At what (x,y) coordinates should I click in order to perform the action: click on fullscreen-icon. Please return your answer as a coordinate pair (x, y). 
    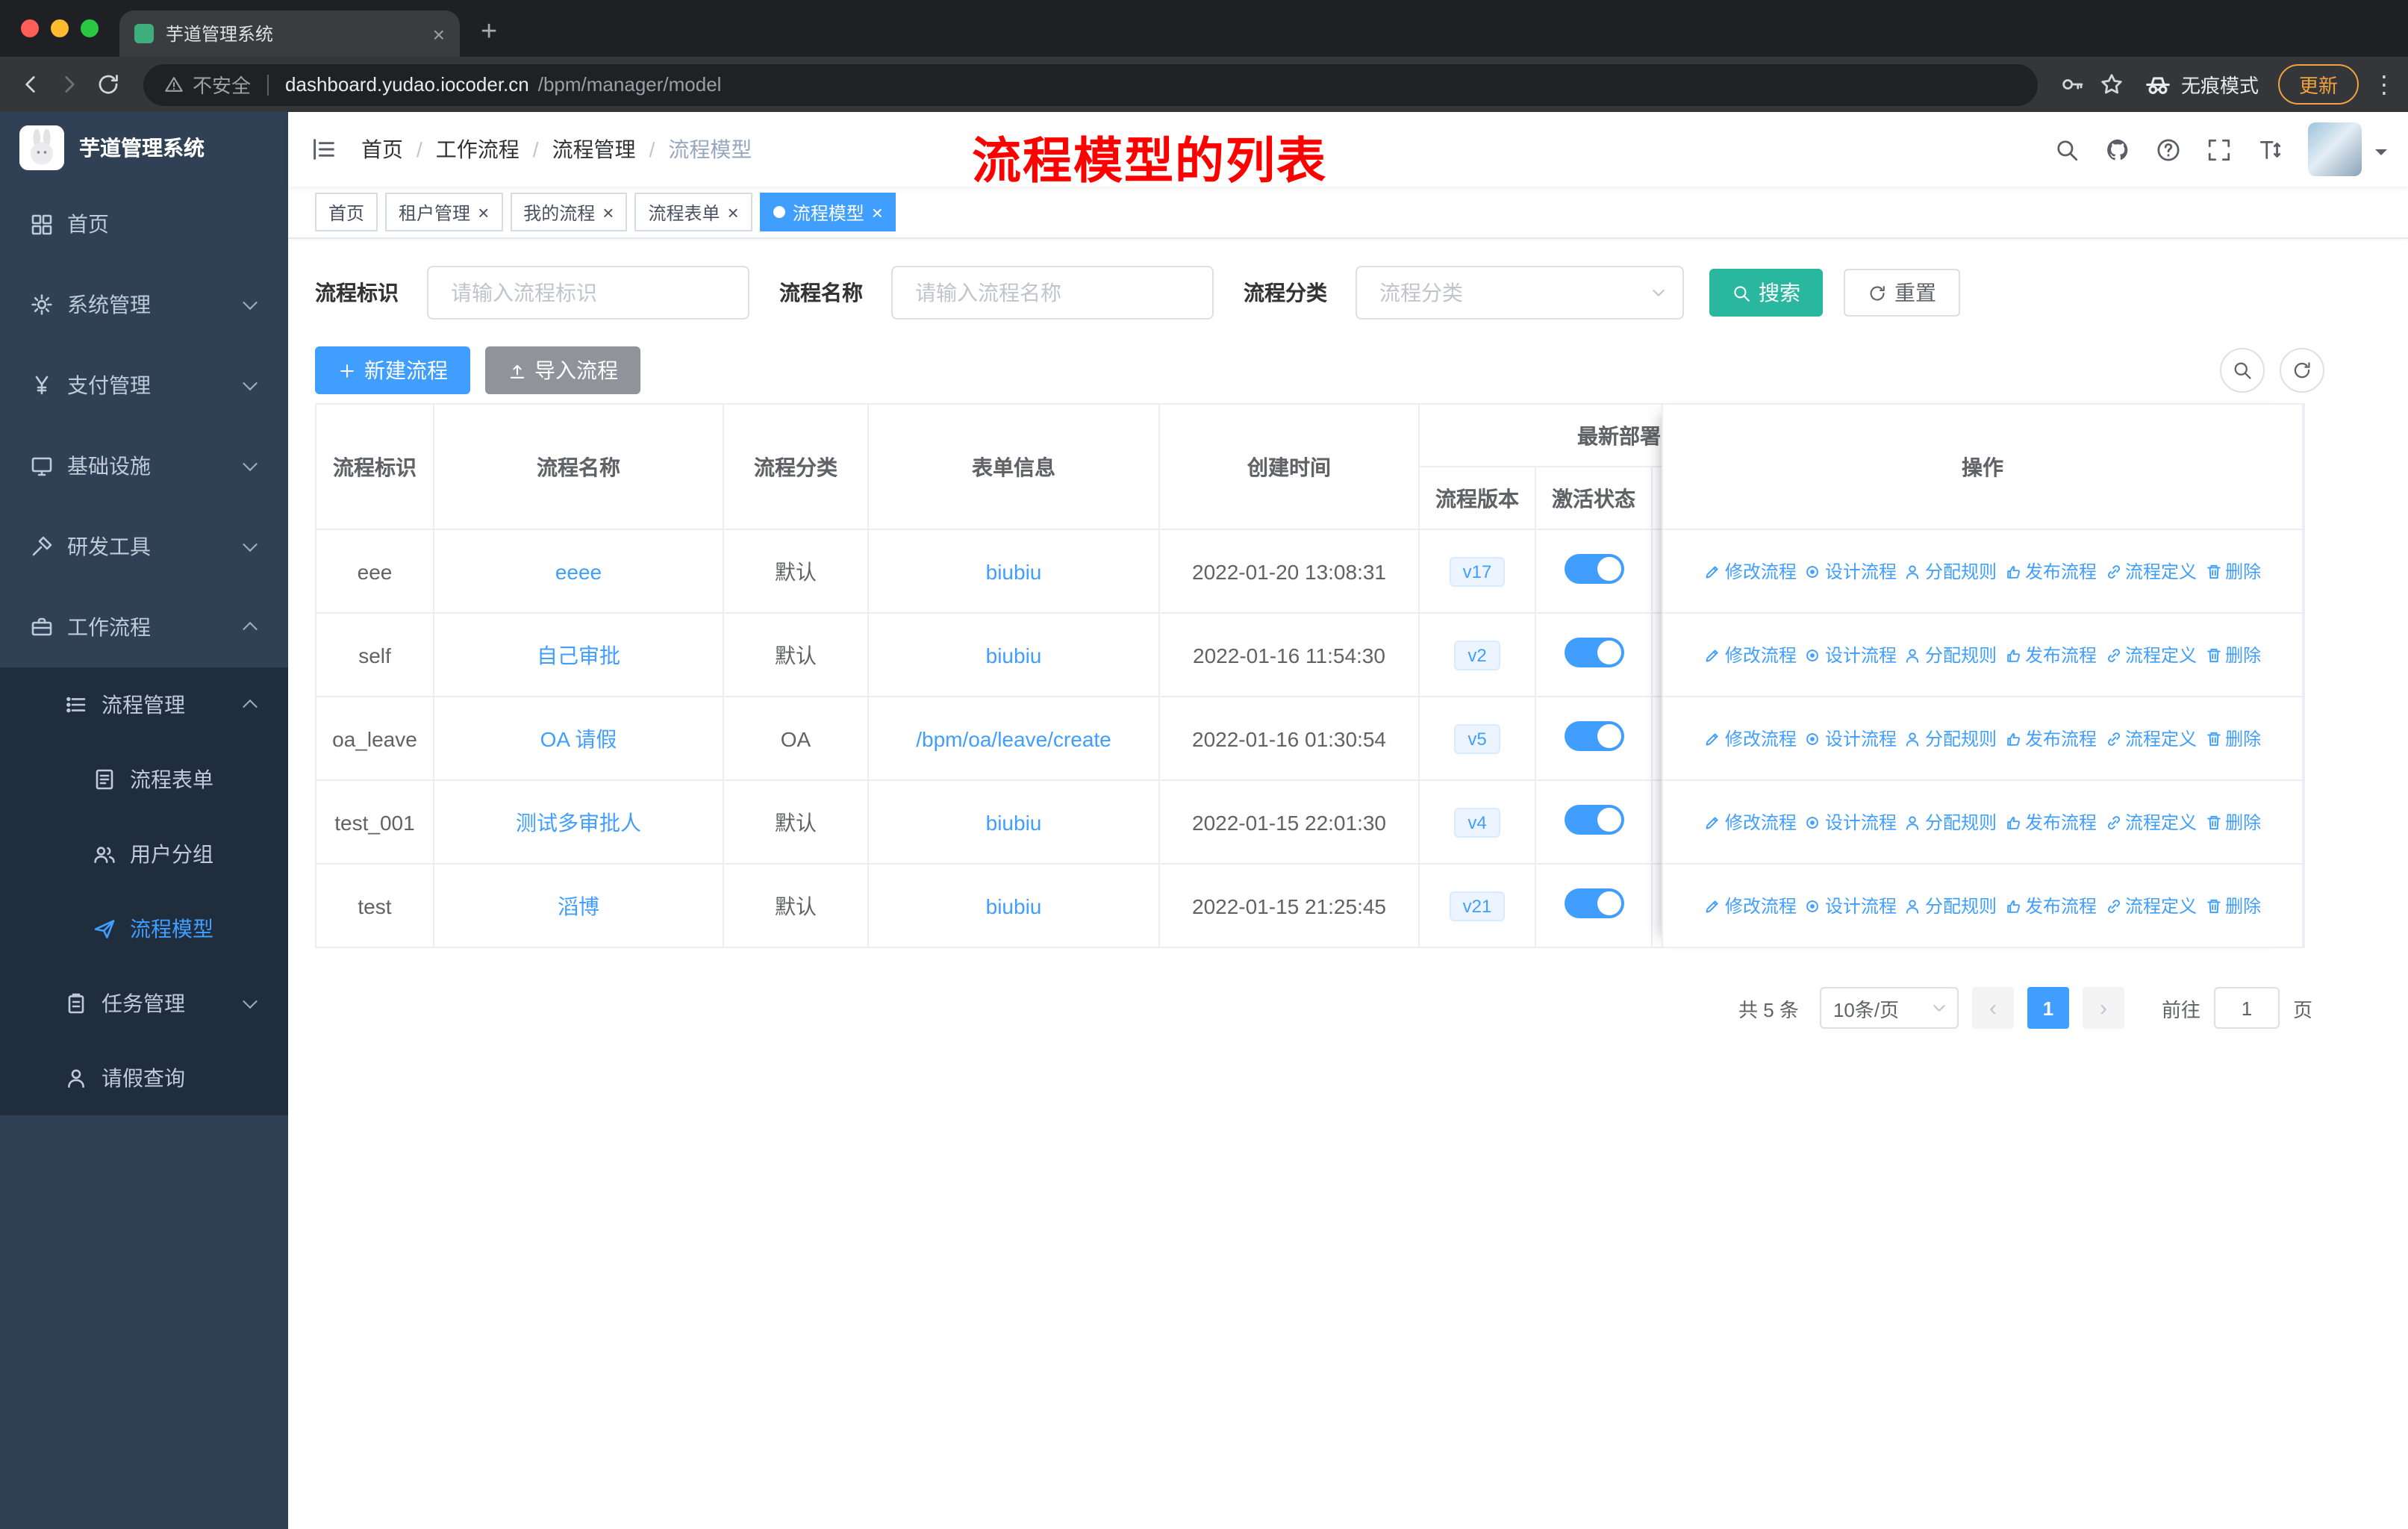
    Looking at the image, I should click on (2219, 149).